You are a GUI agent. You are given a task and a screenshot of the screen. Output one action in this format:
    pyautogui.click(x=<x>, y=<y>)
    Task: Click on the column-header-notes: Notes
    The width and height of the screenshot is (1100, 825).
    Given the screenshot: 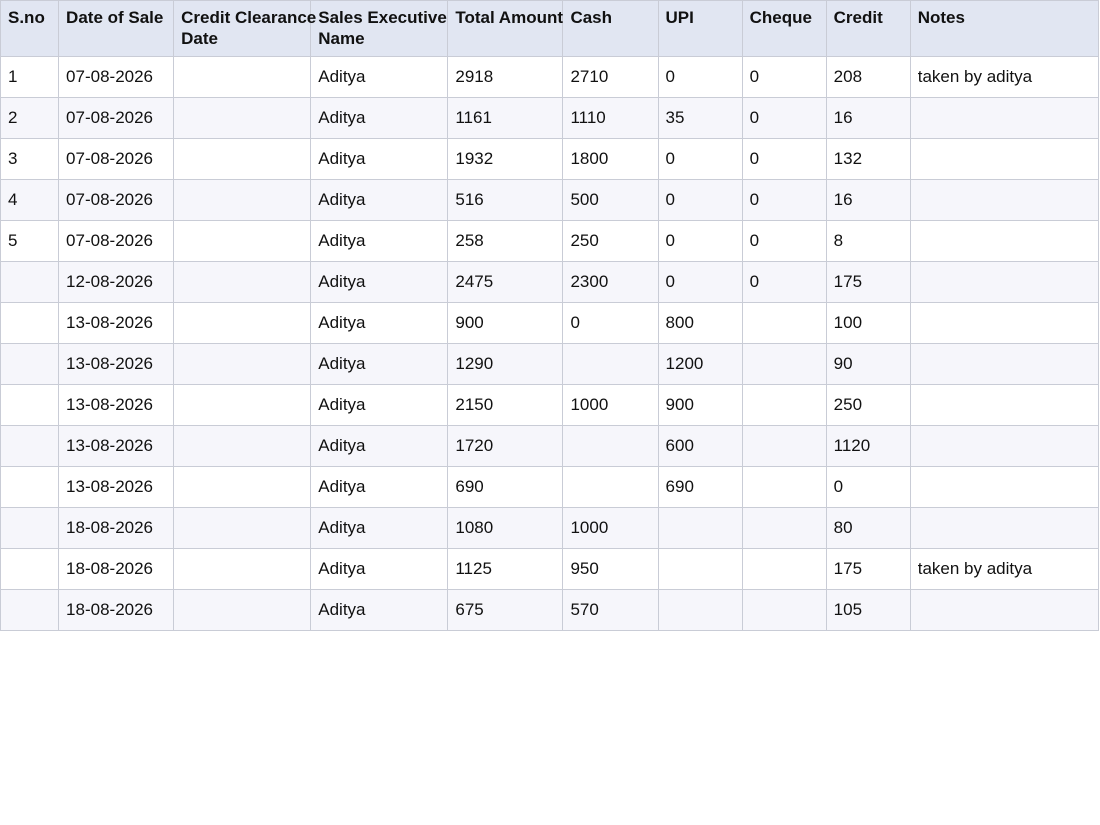 What is the action you would take?
    pyautogui.click(x=1004, y=28)
    